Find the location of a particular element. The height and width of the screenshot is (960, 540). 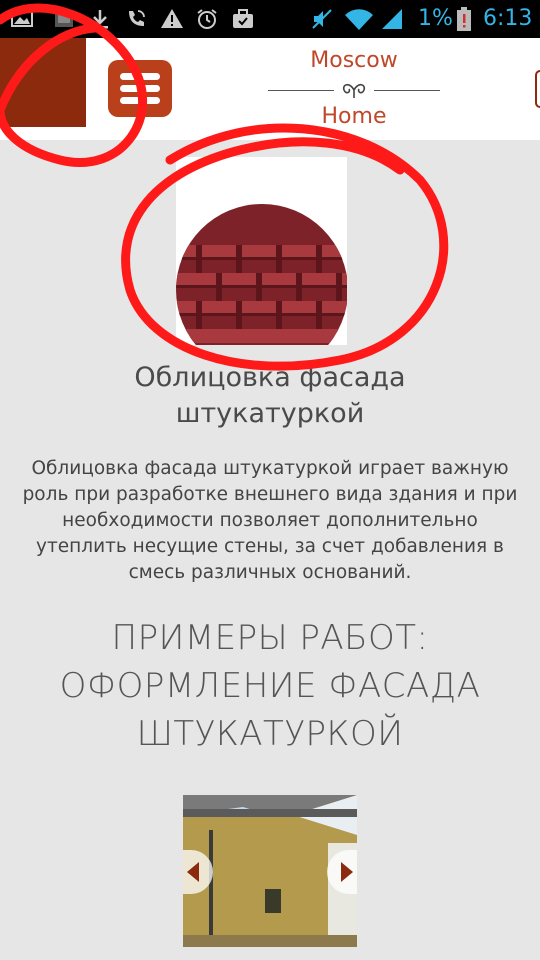

site-logo: Moscow Home is located at coordinates (354, 90).